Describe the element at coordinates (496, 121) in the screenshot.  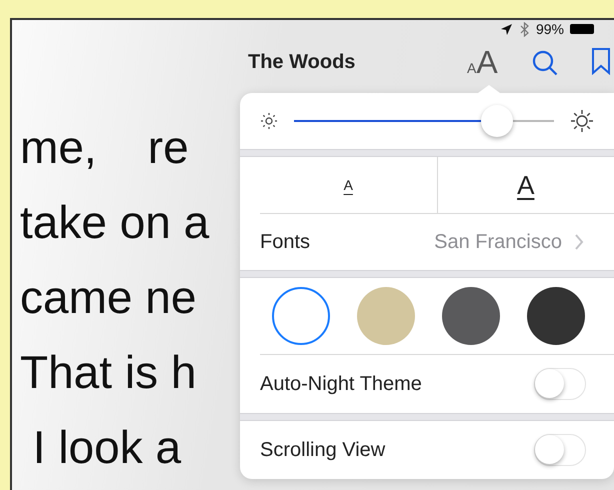
I see `slider-thumb` at that location.